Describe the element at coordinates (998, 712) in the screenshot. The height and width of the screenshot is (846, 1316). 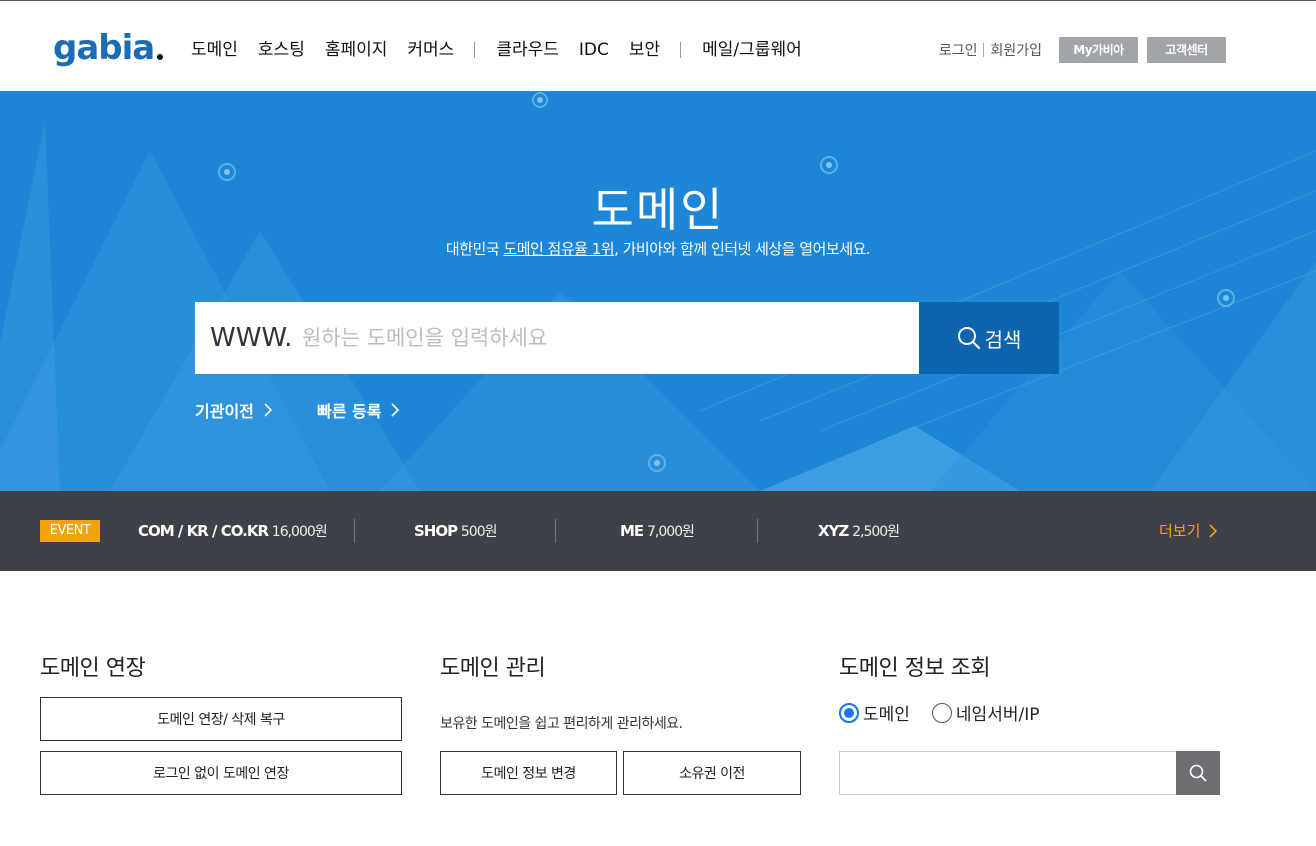
I see `radio-nameserver-label: 네임서버/IP` at that location.